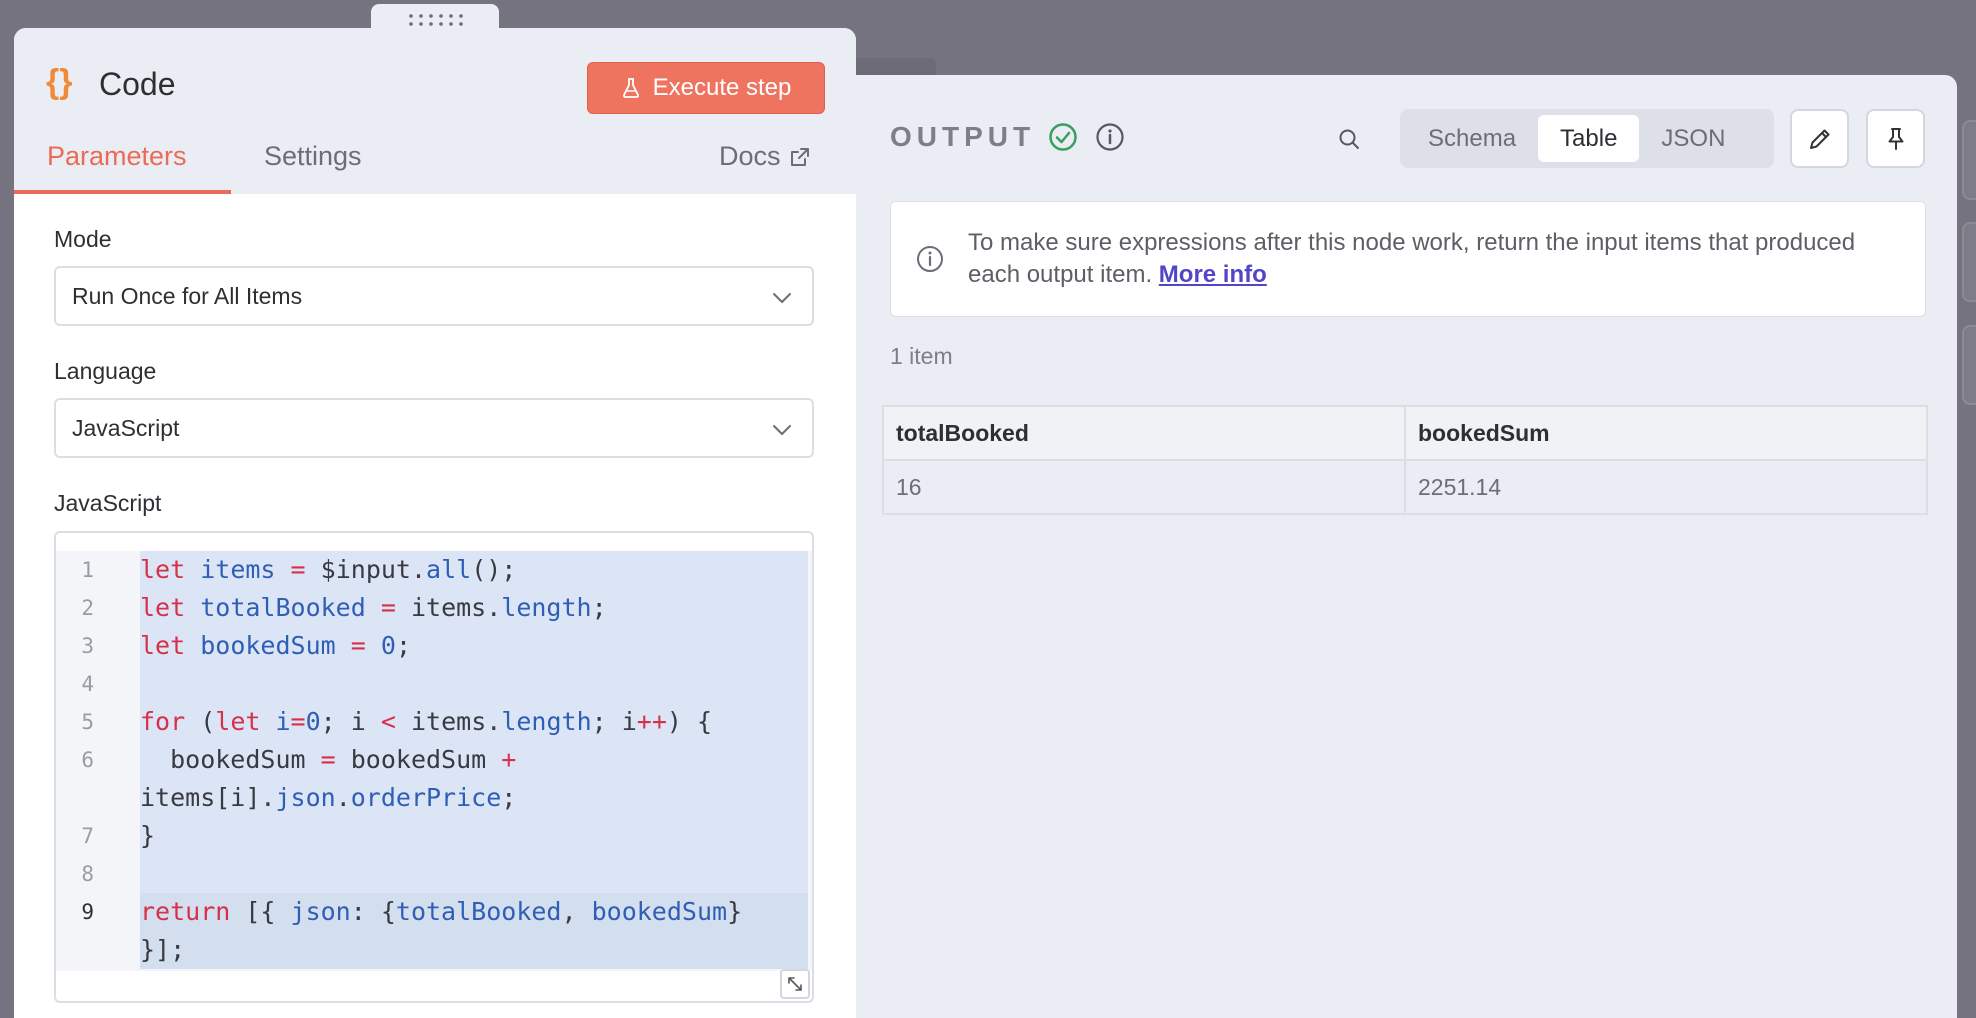  I want to click on table-cell: 2251.14, so click(1666, 487).